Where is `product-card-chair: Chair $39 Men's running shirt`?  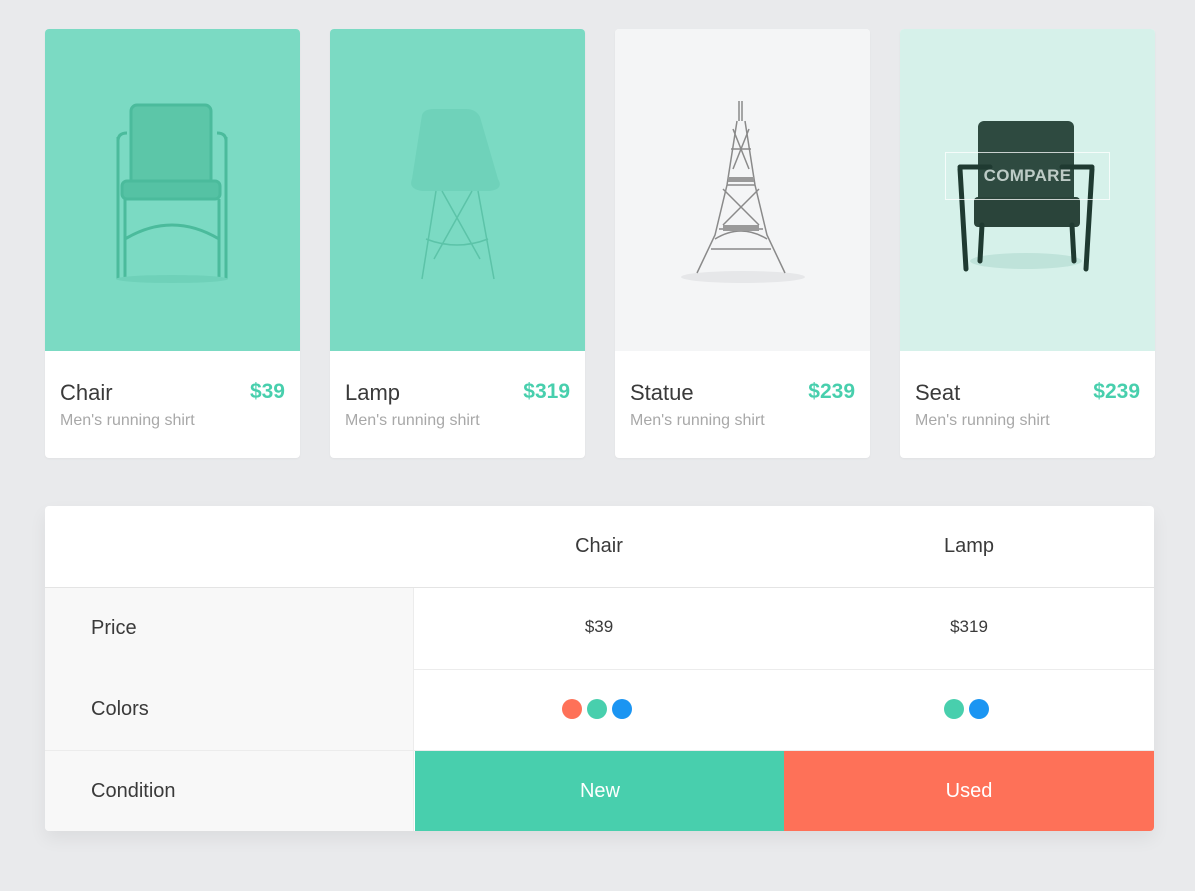 product-card-chair: Chair $39 Men's running shirt is located at coordinates (172, 243).